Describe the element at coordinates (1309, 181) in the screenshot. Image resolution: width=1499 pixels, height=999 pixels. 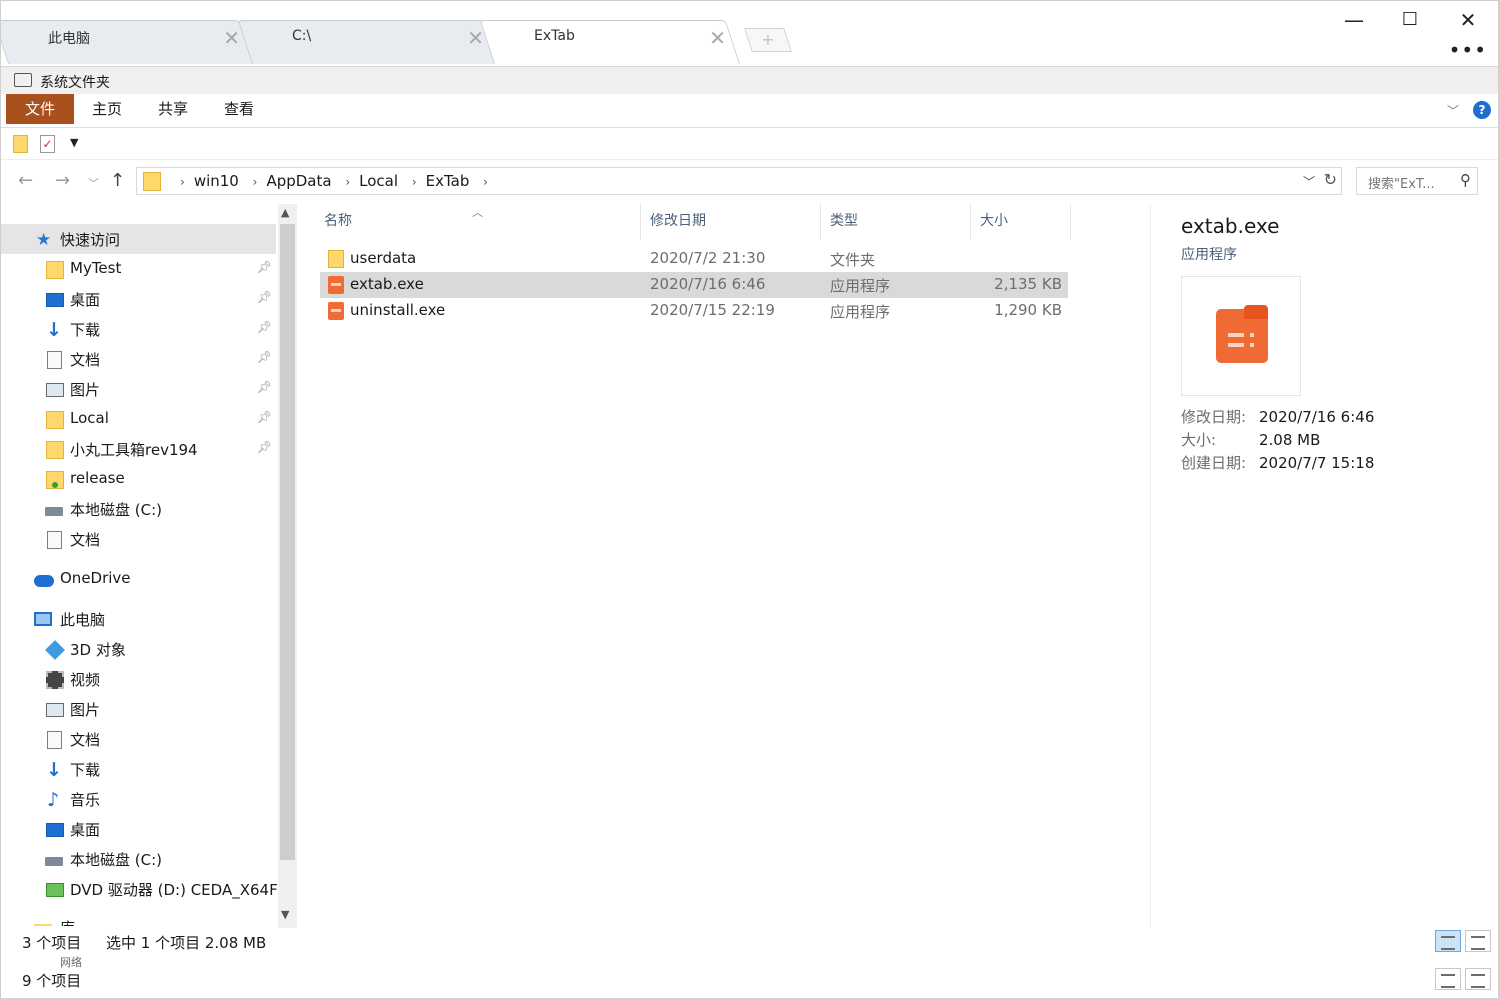
I see `address-dropdown-icon: ﹀` at that location.